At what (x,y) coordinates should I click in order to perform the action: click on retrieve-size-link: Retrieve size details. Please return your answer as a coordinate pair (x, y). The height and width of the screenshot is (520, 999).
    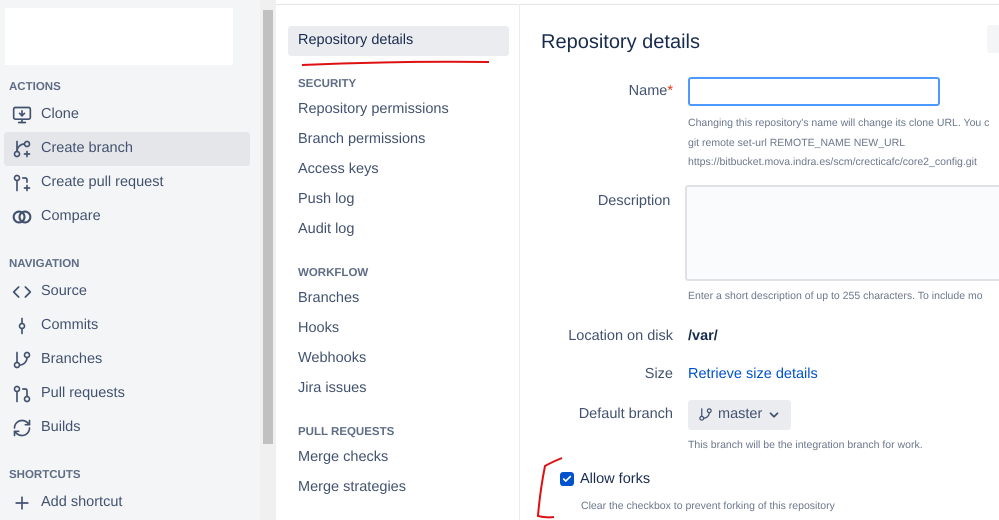
    Looking at the image, I should click on (753, 375).